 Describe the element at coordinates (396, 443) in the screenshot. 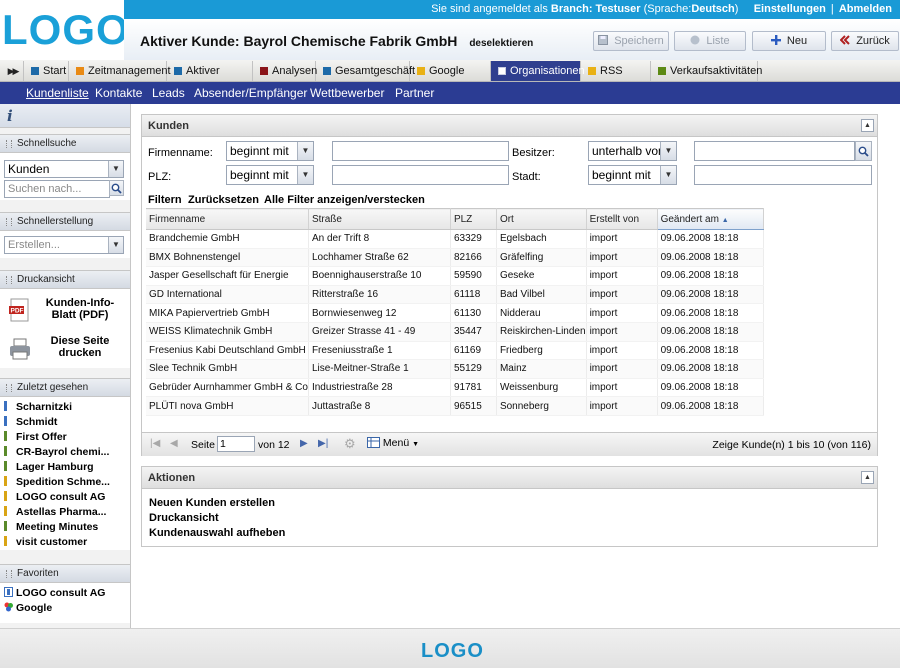

I see `menu-label: Menü` at that location.